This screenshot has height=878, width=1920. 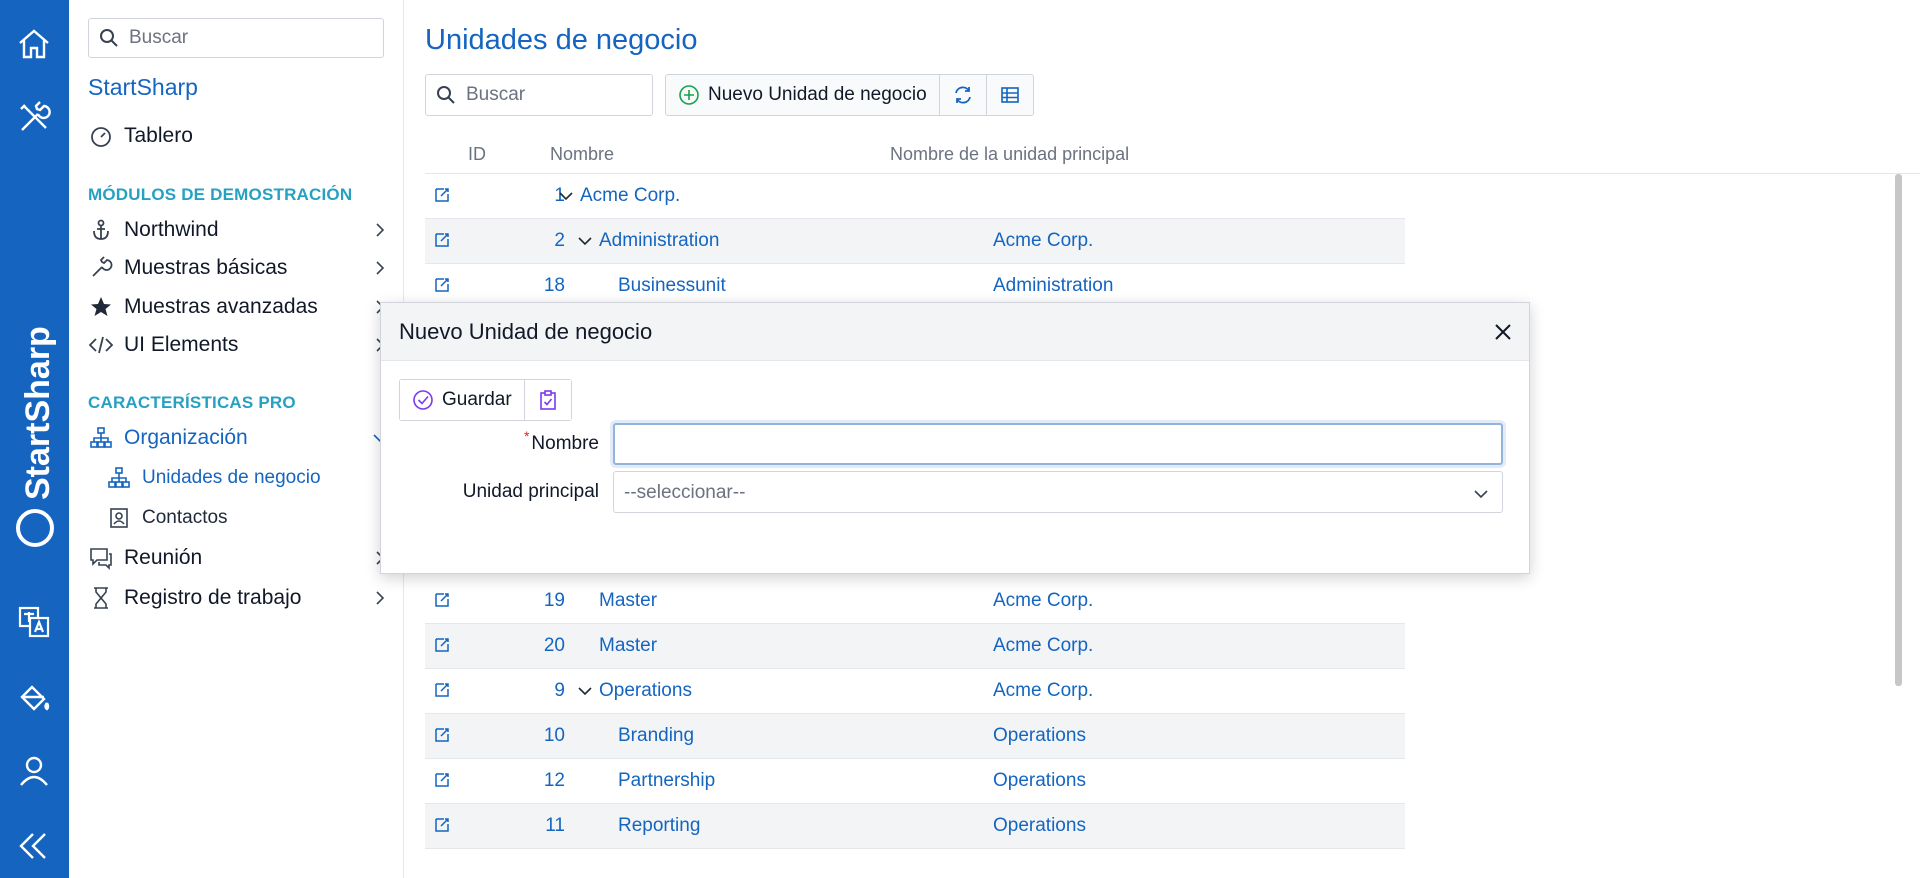 What do you see at coordinates (101, 268) in the screenshot?
I see `wrench-icon` at bounding box center [101, 268].